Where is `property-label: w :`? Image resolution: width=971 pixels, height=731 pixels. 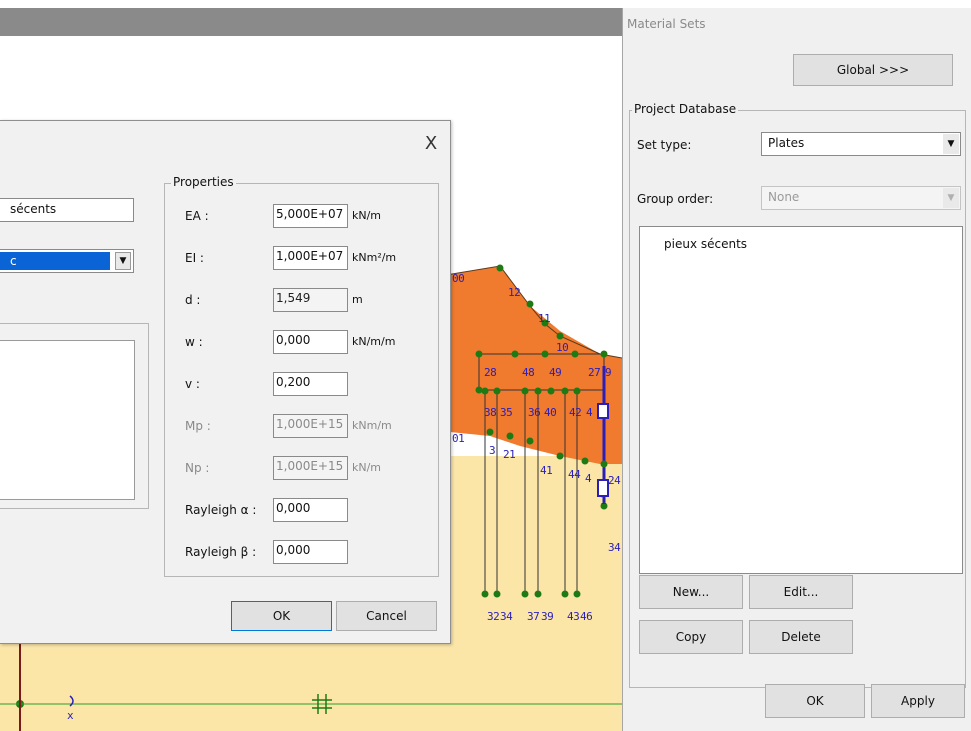
property-label: w : is located at coordinates (194, 342).